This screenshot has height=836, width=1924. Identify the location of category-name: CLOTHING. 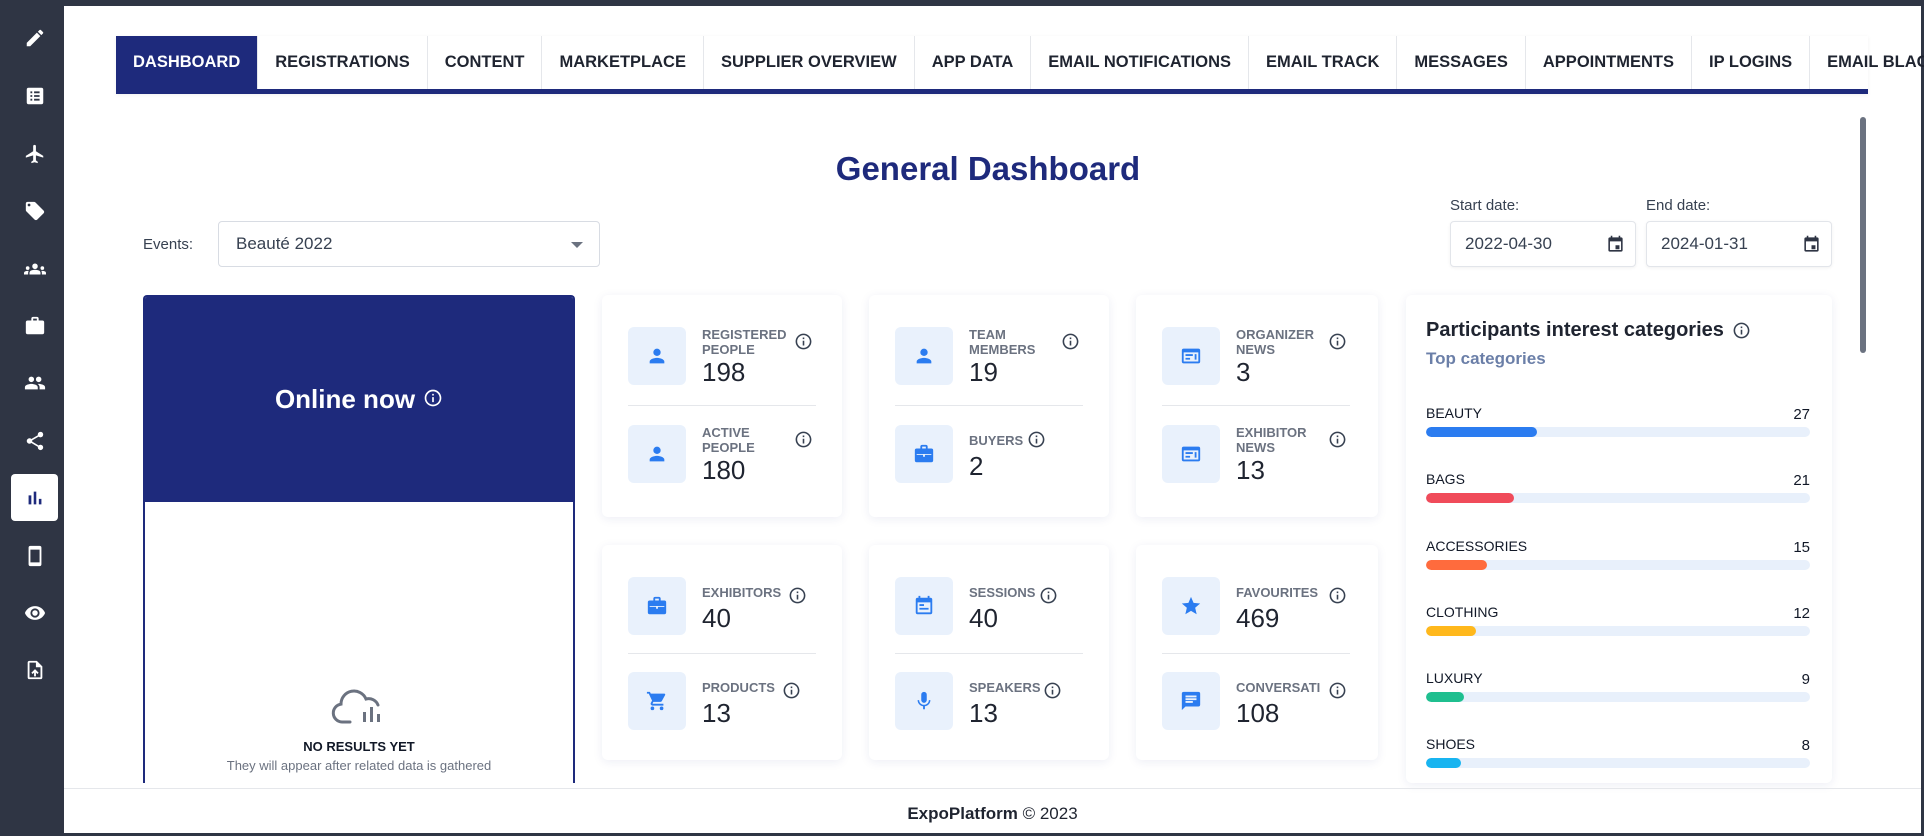
(1462, 612).